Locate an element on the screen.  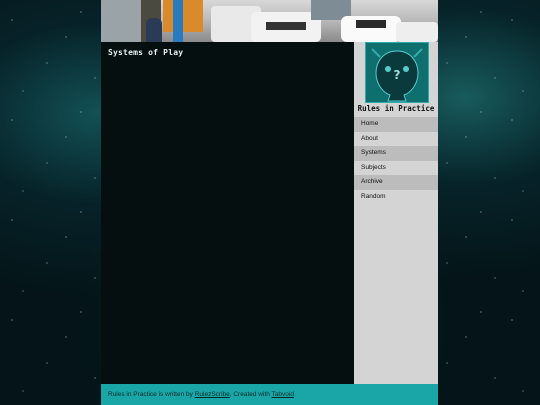
ghost-mascot-icon: ? is located at coordinates (397, 72).